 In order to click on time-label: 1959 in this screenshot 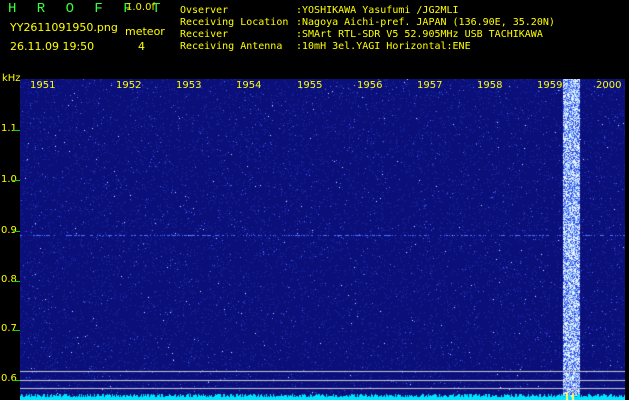, I will do `click(550, 85)`.